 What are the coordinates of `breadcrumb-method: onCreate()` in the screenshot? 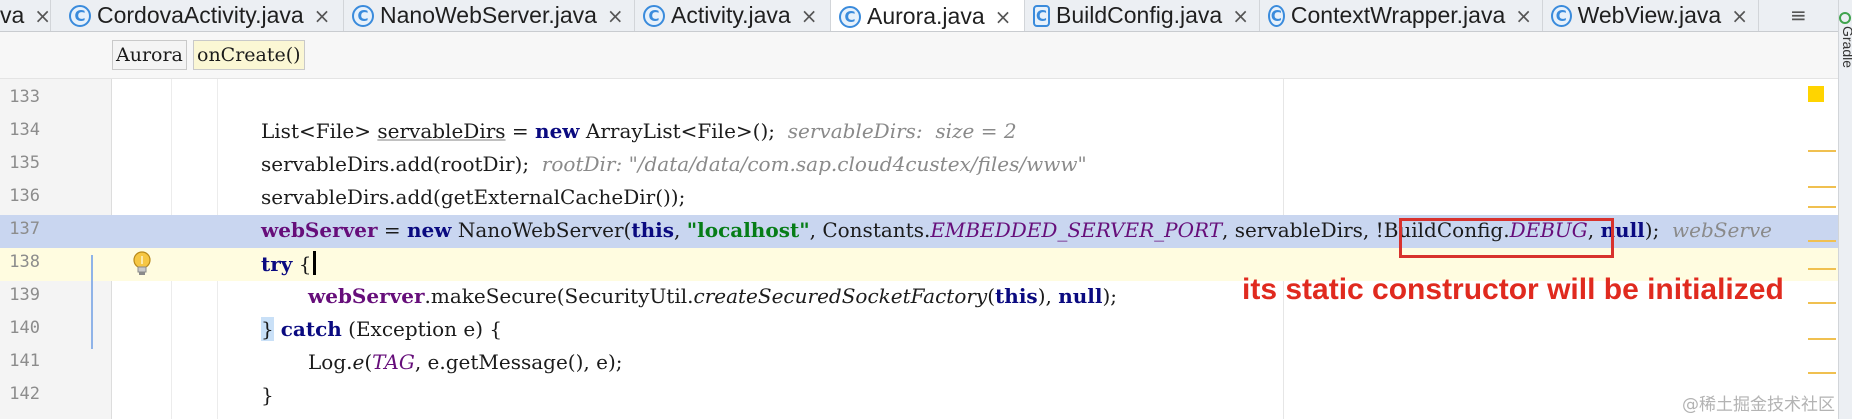 It's located at (249, 55).